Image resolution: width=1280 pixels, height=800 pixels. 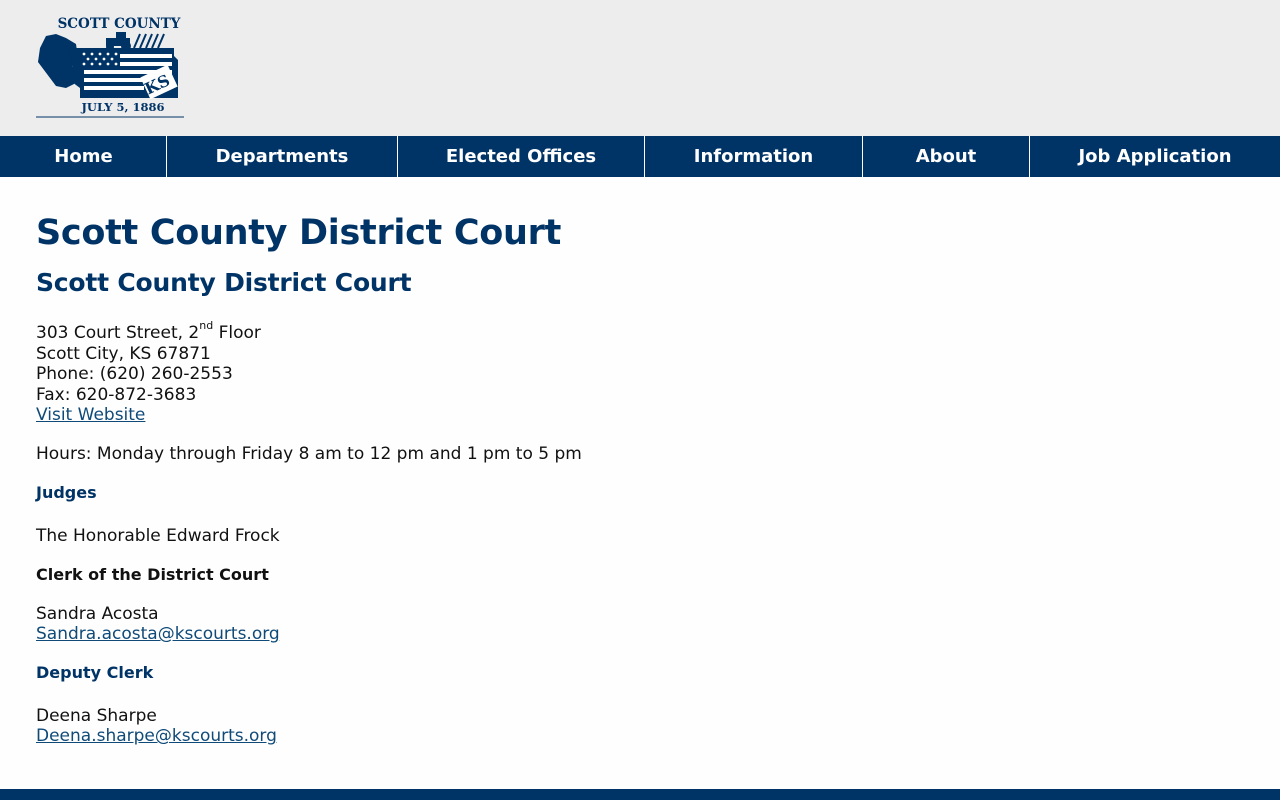 What do you see at coordinates (119, 24) in the screenshot?
I see `logo-title: SCOTT COUNTY` at bounding box center [119, 24].